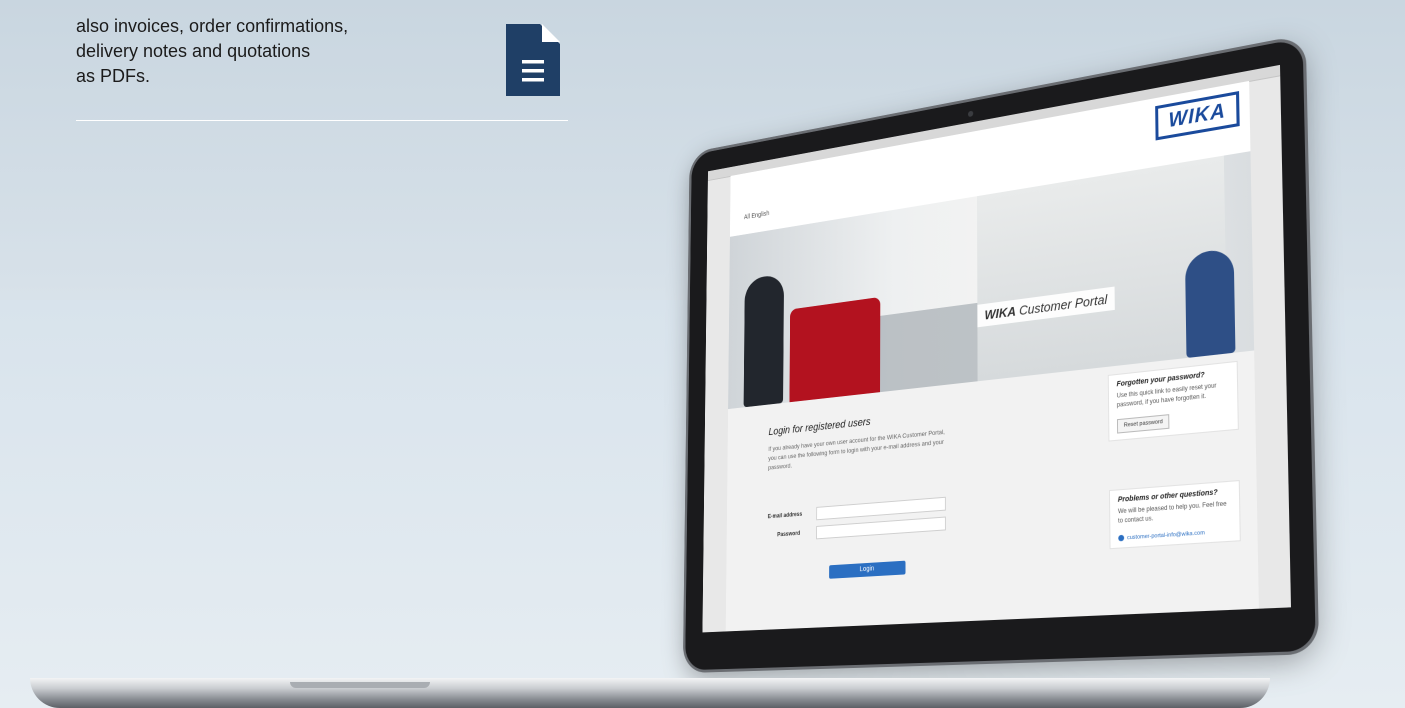 Image resolution: width=1405 pixels, height=708 pixels. Describe the element at coordinates (1143, 424) in the screenshot. I see `reset-password-button: Reset password` at that location.